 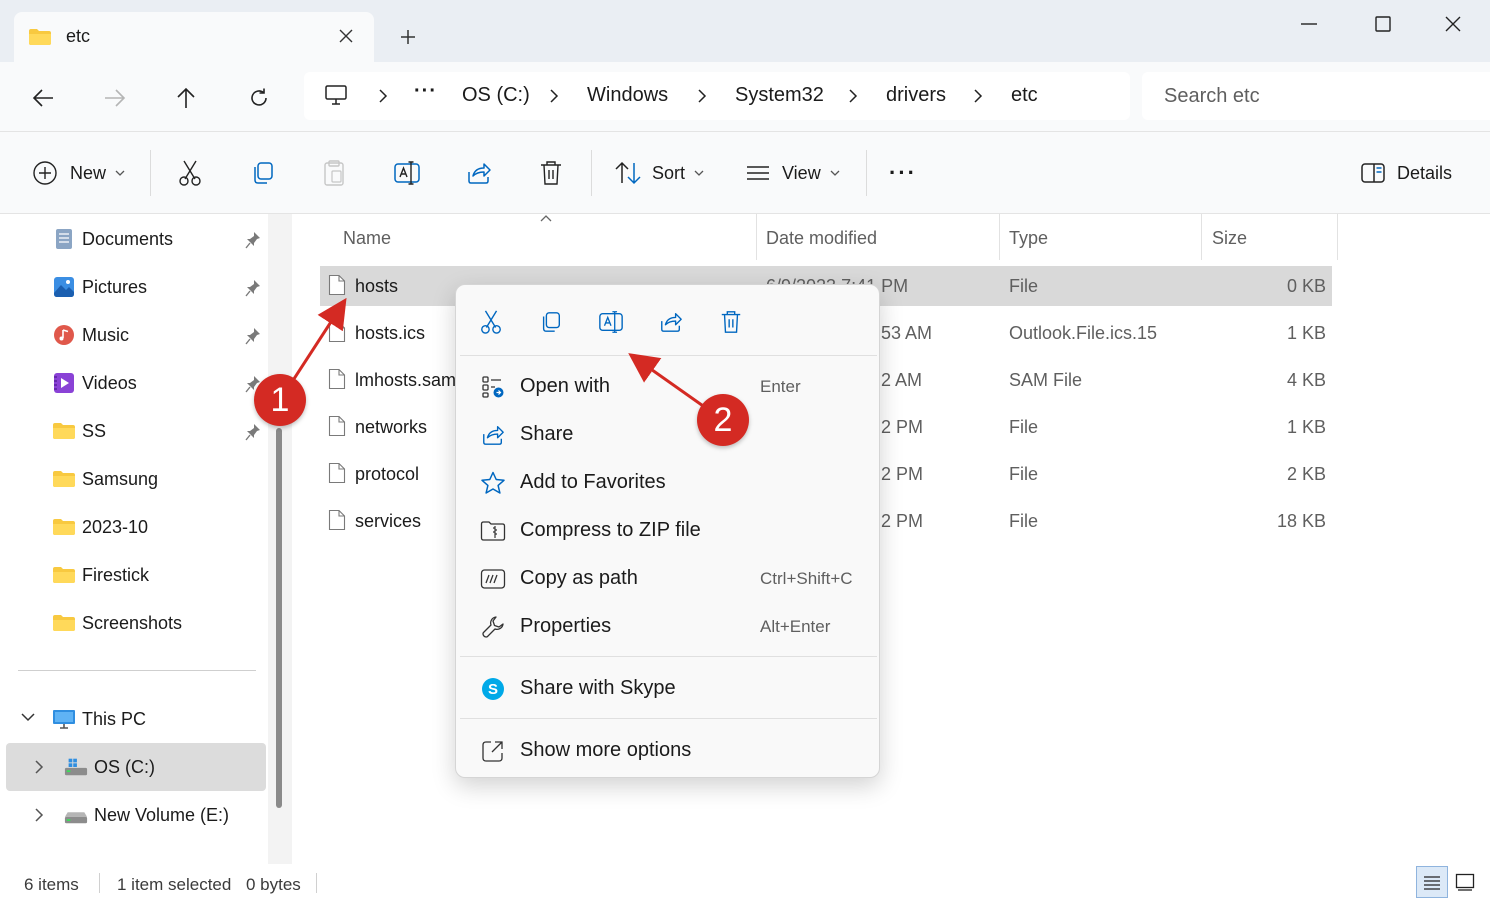 I want to click on context-copy-button, so click(x=551, y=322).